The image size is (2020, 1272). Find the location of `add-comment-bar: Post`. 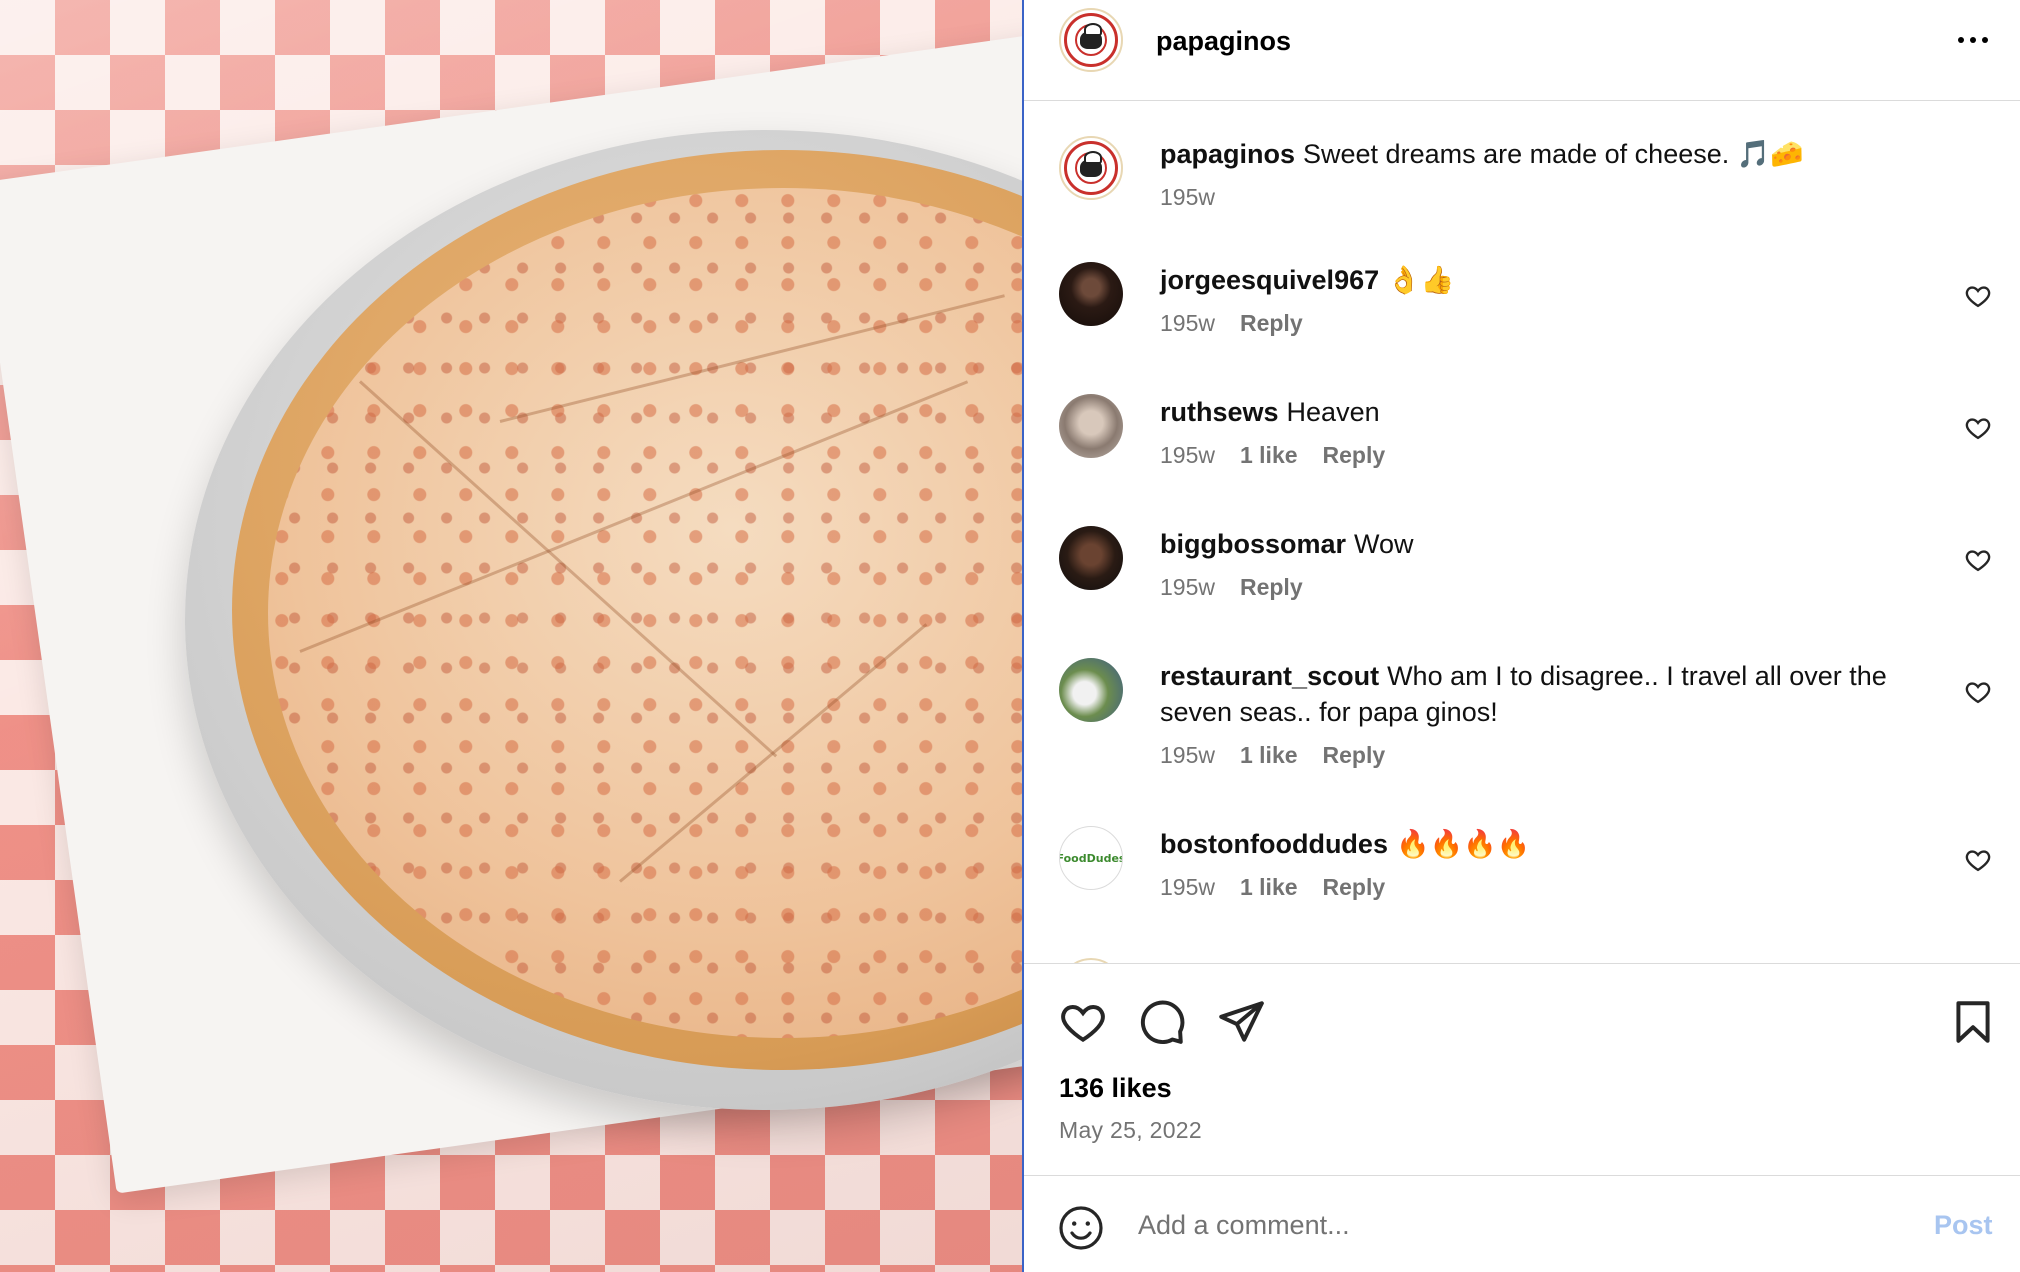

add-comment-bar: Post is located at coordinates (1522, 1223).